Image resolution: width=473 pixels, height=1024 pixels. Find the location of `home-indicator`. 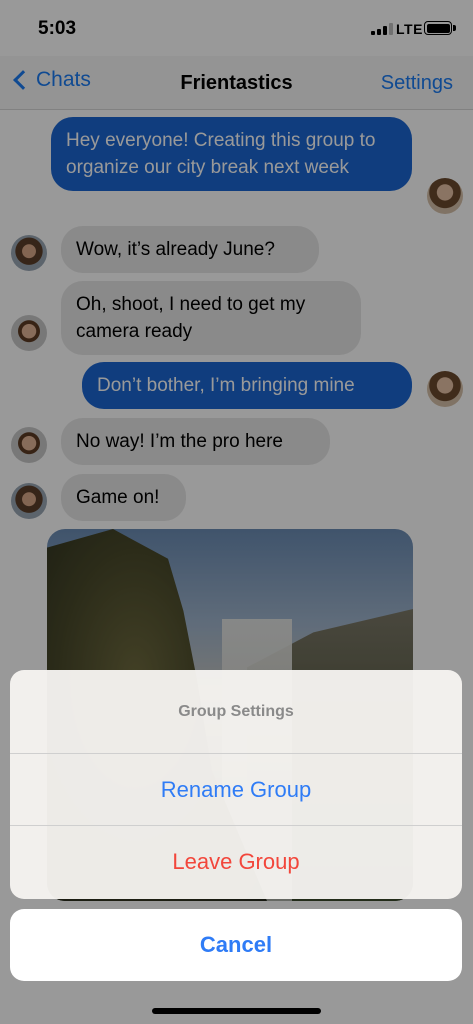

home-indicator is located at coordinates (236, 1011).